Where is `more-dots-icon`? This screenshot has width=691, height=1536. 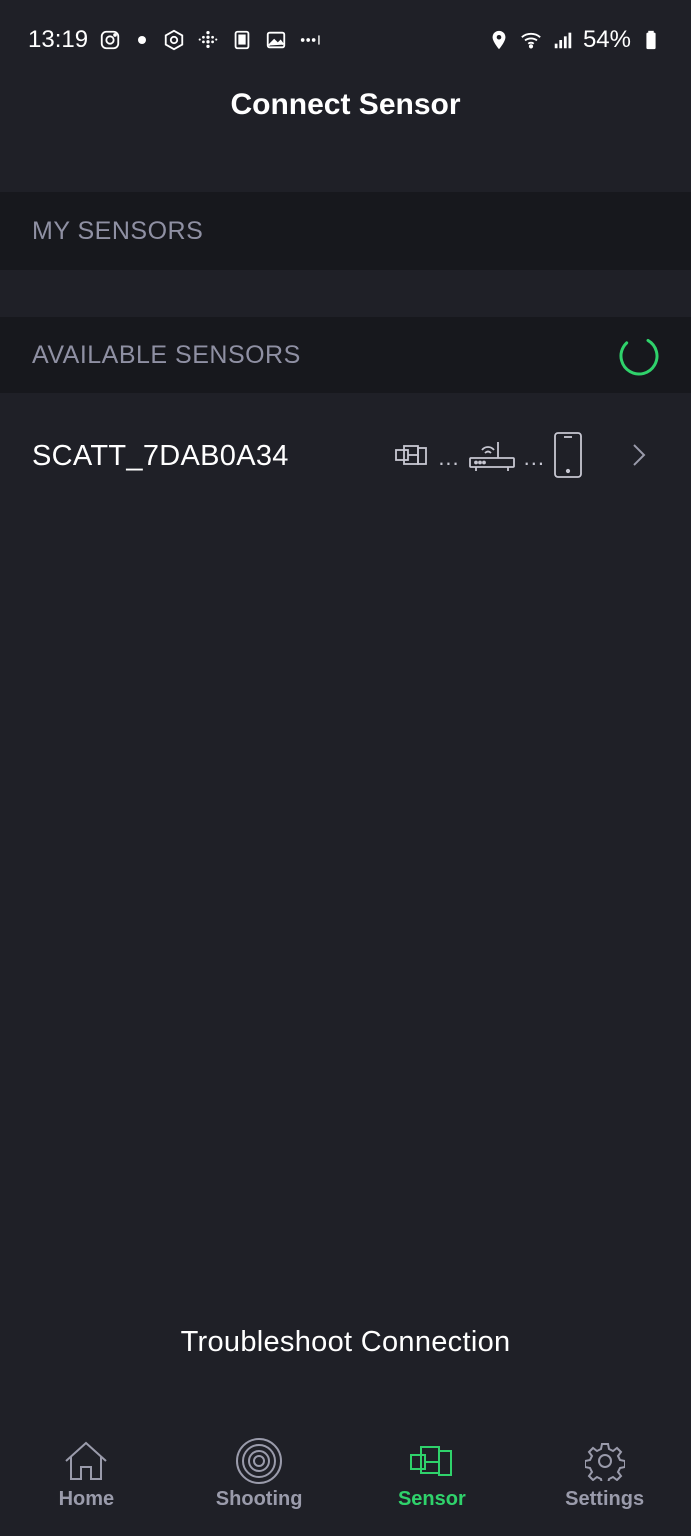
more-dots-icon is located at coordinates (310, 40).